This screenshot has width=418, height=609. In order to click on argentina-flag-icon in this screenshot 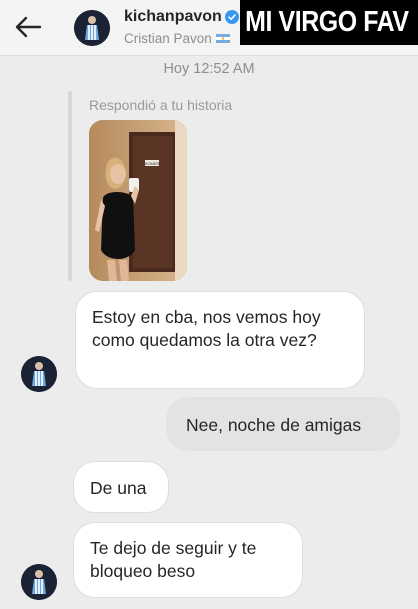, I will do `click(222, 38)`.